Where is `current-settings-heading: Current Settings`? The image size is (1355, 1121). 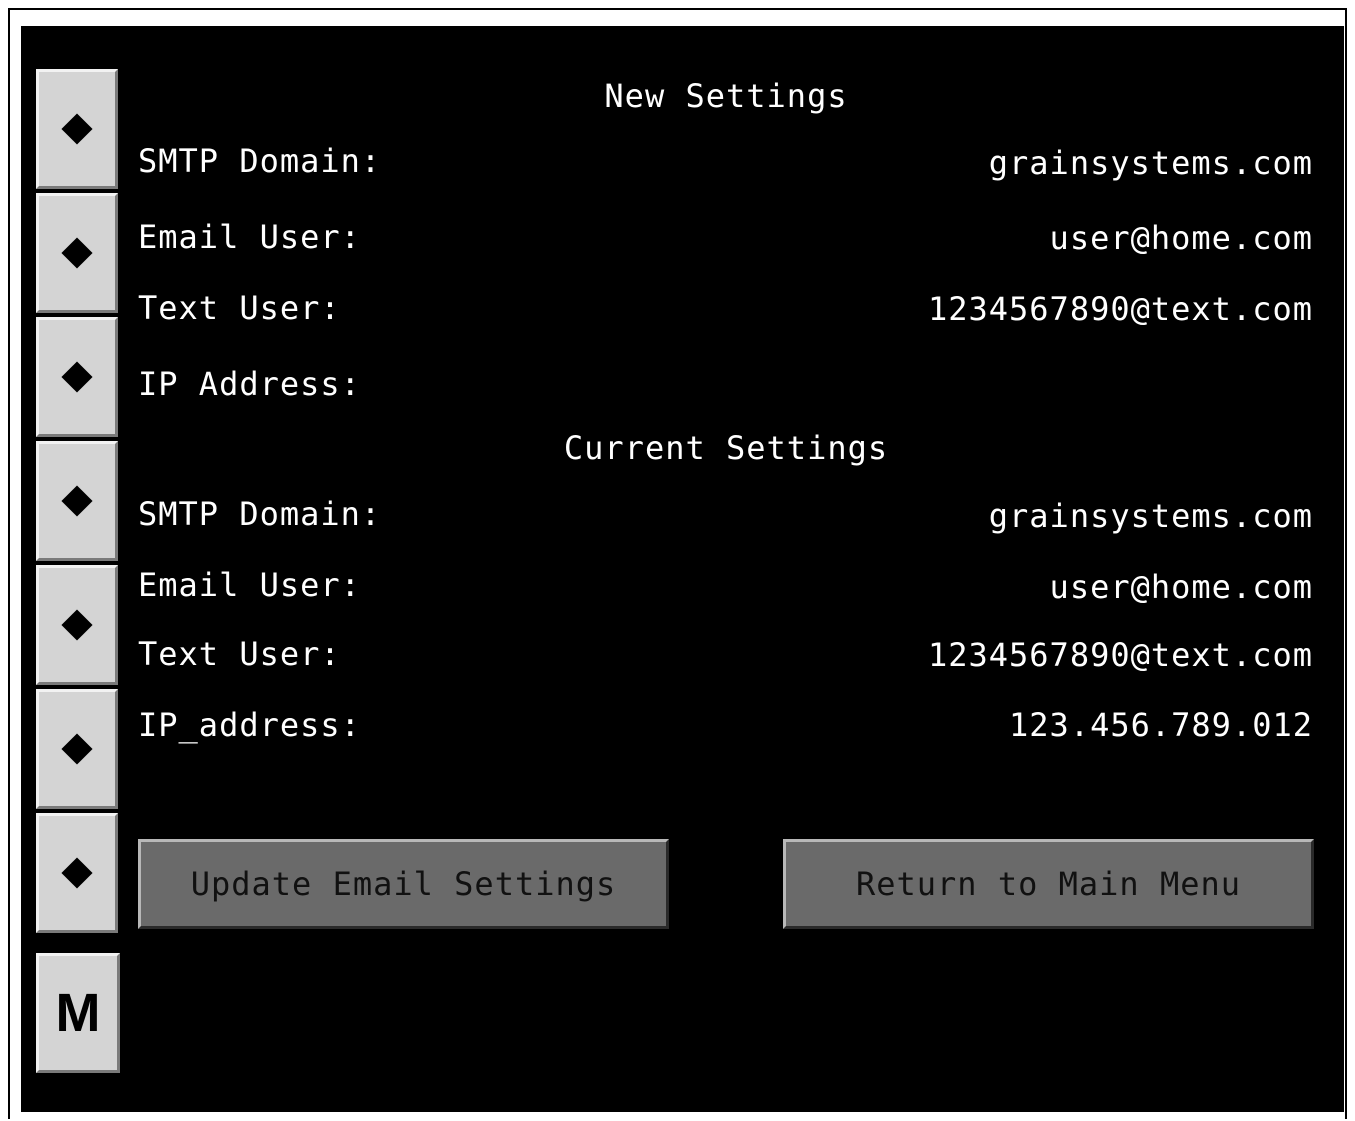 current-settings-heading: Current Settings is located at coordinates (726, 448).